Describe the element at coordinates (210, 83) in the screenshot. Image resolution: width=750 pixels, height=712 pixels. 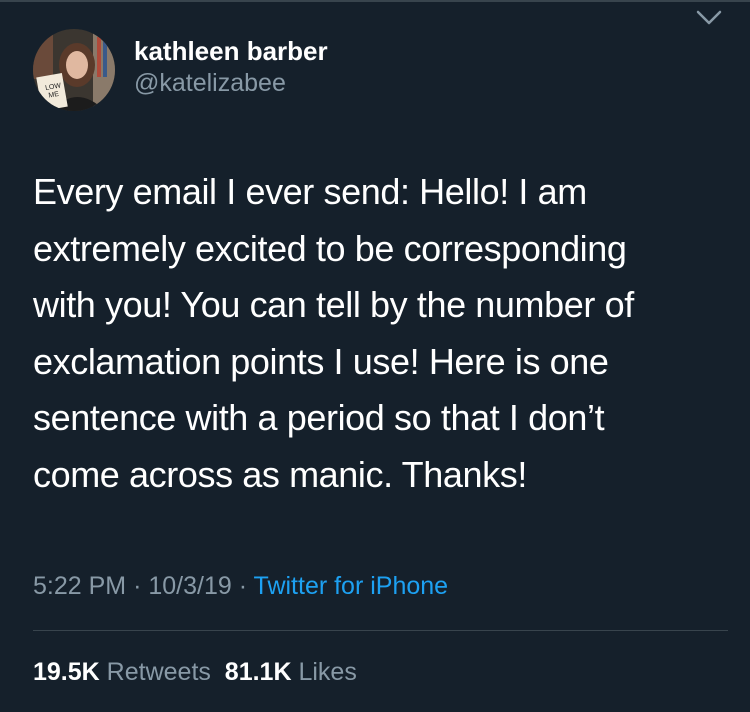
I see `author-handle: @katelizabee` at that location.